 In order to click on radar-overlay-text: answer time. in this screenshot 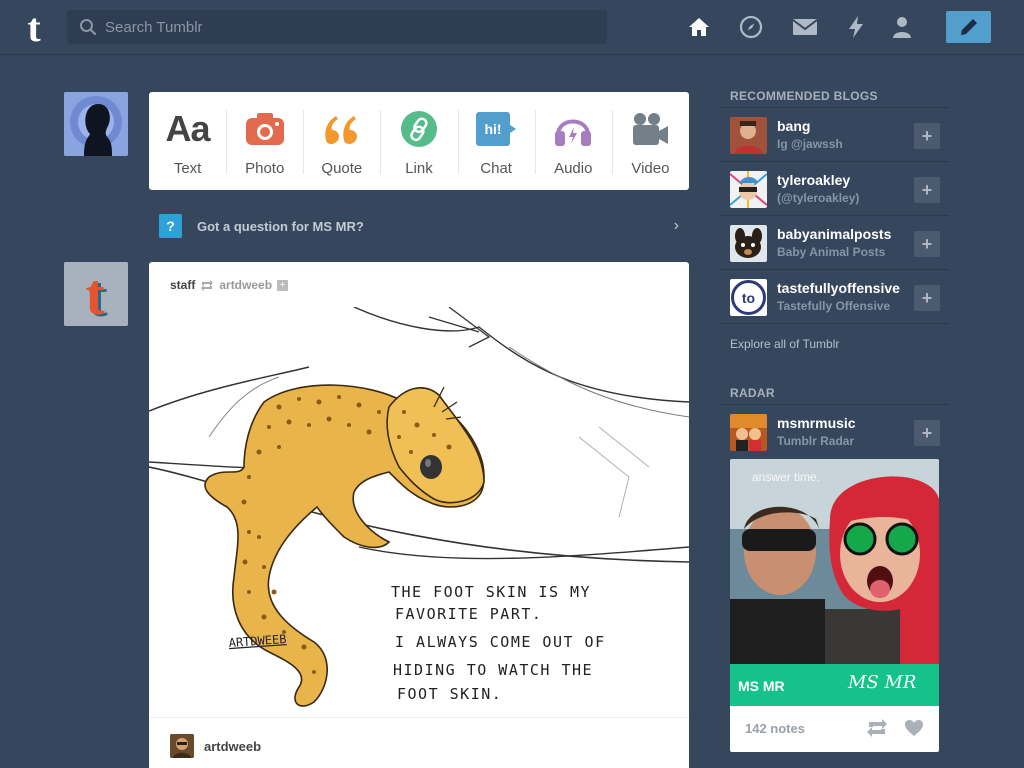, I will do `click(786, 477)`.